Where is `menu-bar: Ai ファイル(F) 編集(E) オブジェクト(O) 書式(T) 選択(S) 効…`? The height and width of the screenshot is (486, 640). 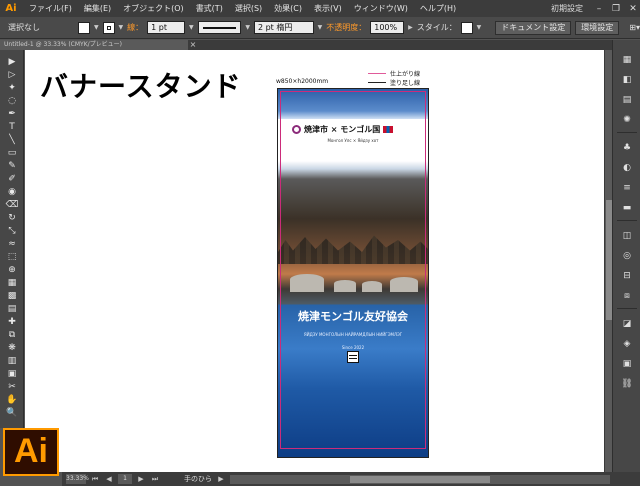 menu-bar: Ai ファイル(F) 編集(E) オブジェクト(O) 書式(T) 選択(S) 効… is located at coordinates (320, 8).